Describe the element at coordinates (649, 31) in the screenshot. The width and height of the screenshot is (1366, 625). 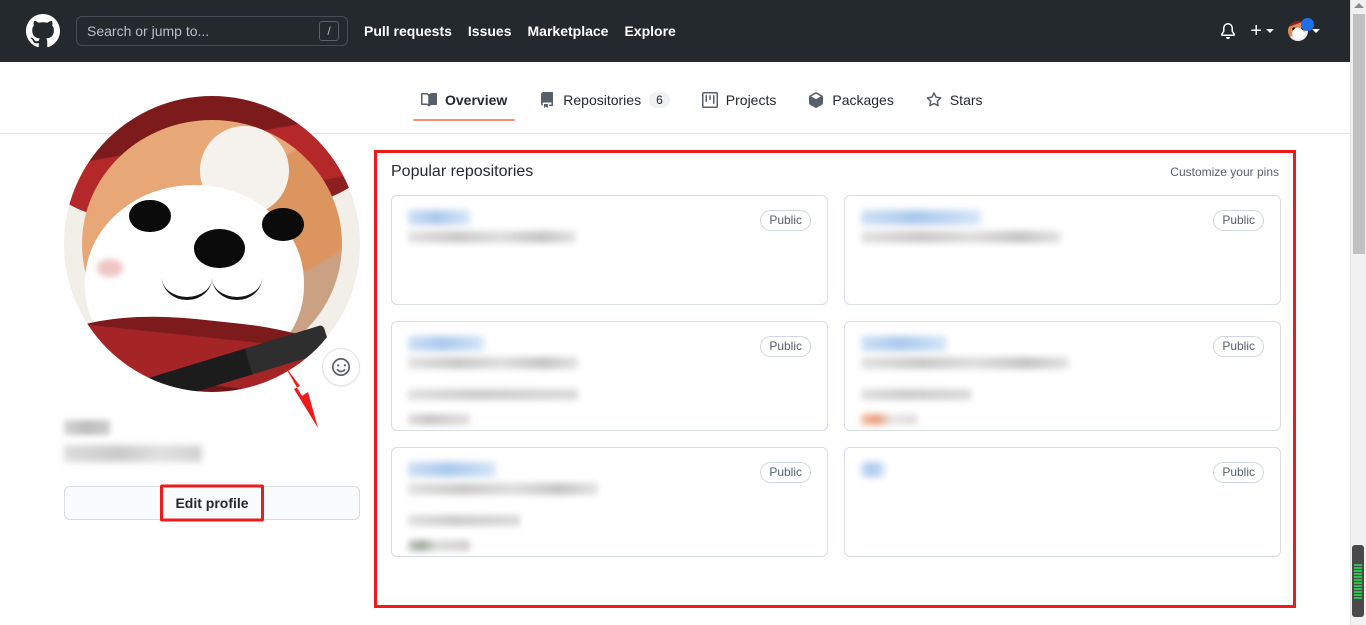
I see `nav-link-explore: Explore` at that location.